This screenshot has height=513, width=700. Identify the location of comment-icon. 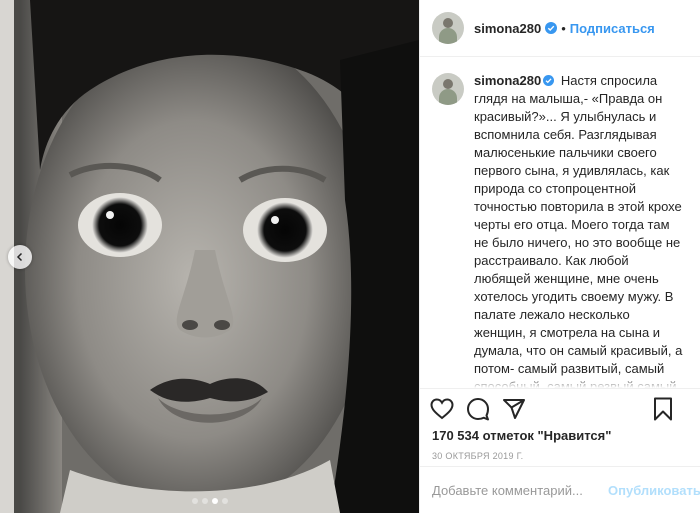
(478, 408).